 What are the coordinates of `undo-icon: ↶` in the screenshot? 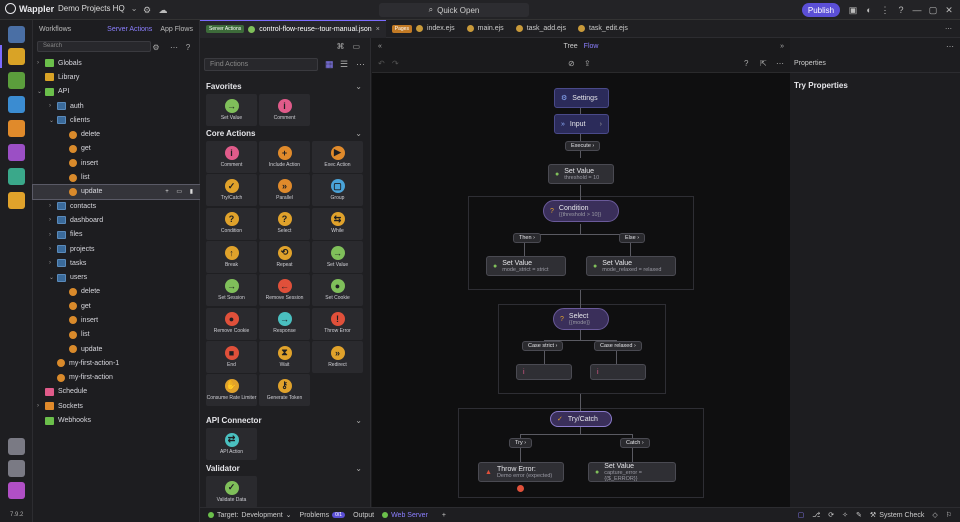 It's located at (381, 63).